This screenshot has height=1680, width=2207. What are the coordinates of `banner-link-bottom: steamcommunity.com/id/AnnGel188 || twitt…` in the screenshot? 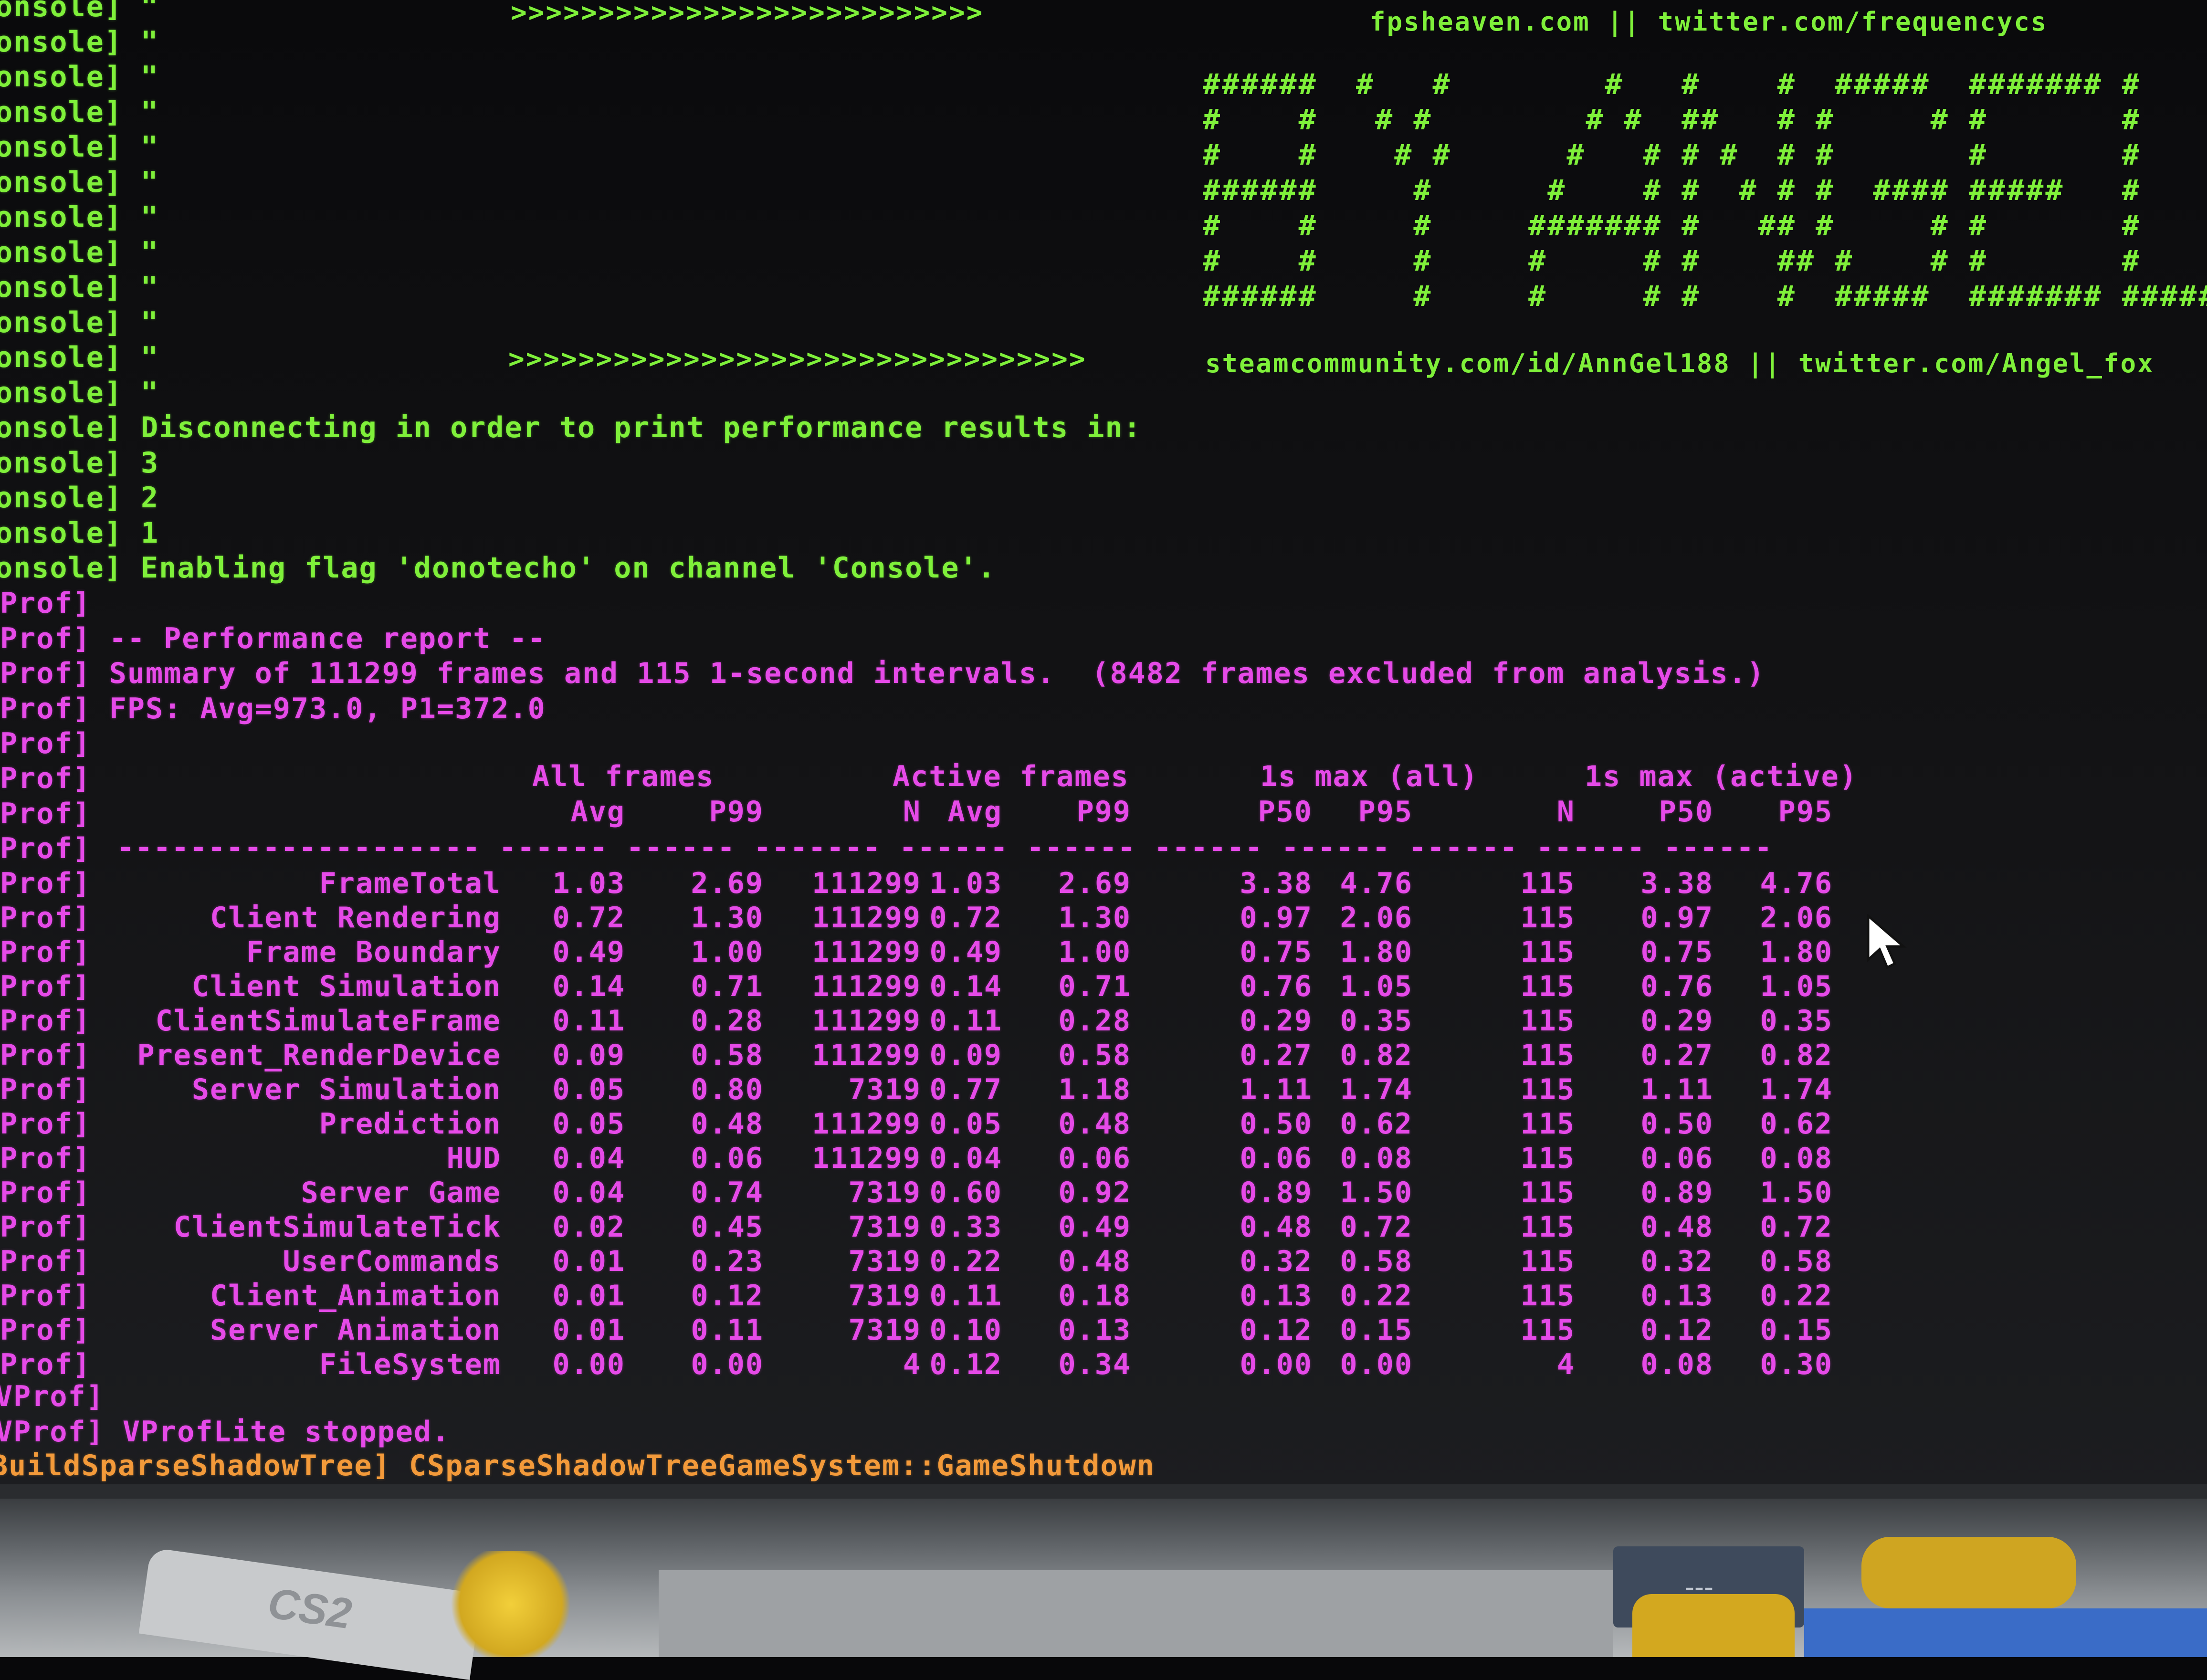 It's located at (1679, 363).